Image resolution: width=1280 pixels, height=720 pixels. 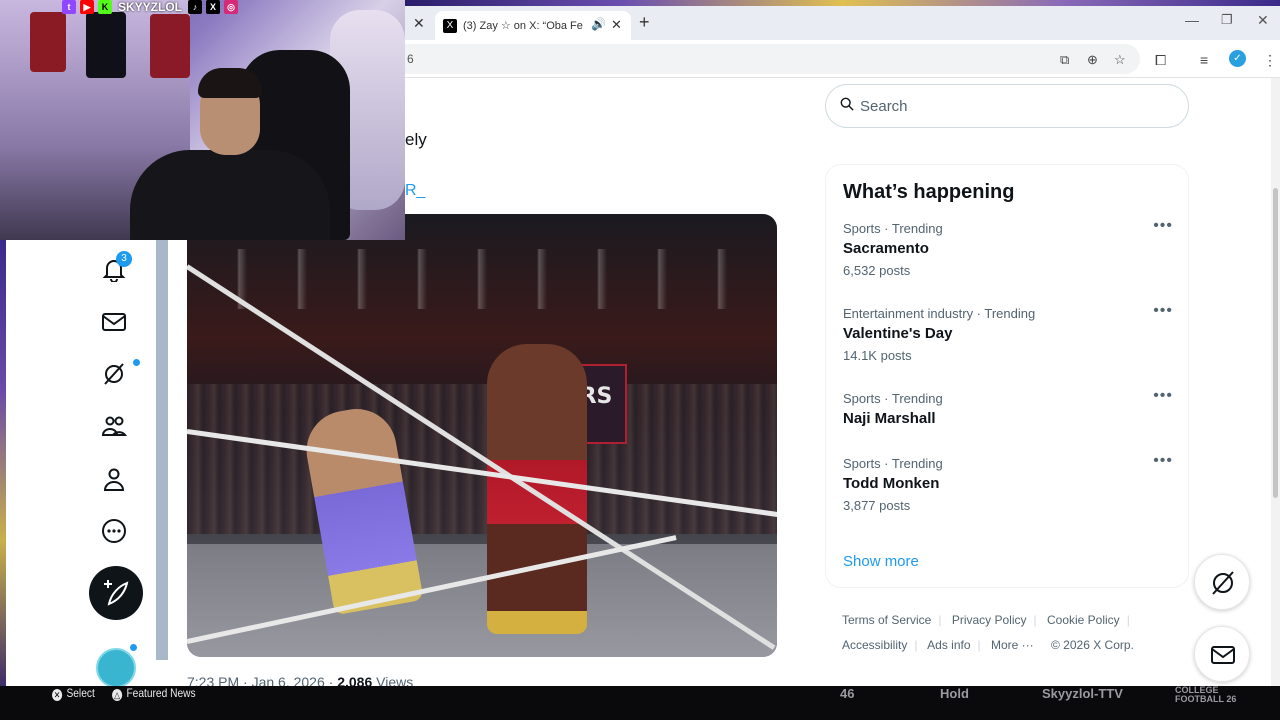 I want to click on game-logo: COLLEGE FOOTBALL 26, so click(x=1206, y=694).